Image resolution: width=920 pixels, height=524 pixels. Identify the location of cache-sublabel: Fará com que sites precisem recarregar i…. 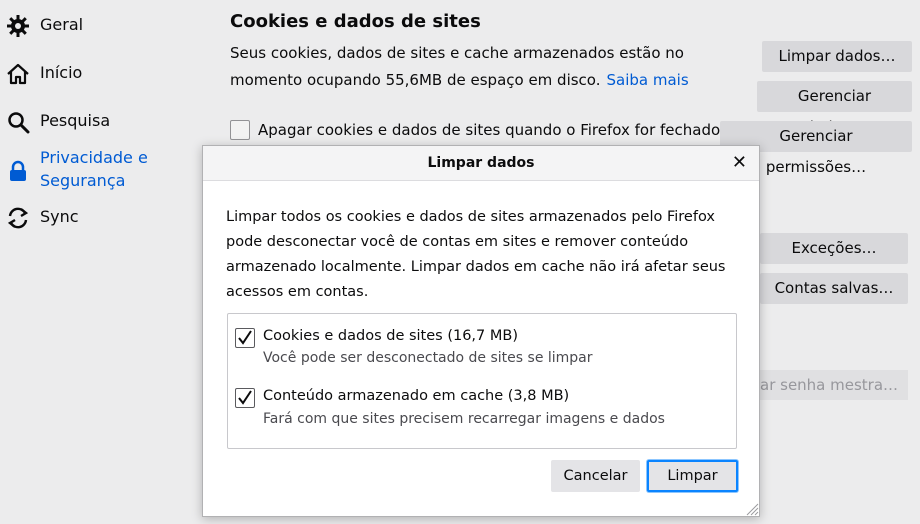
(464, 419).